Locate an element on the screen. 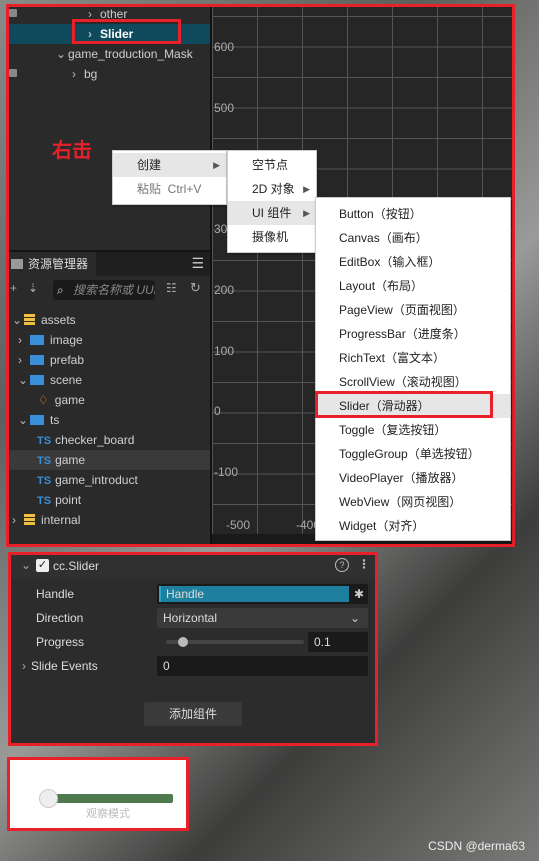  menu-item-paste: 粘贴 Ctrl+V is located at coordinates (169, 189).